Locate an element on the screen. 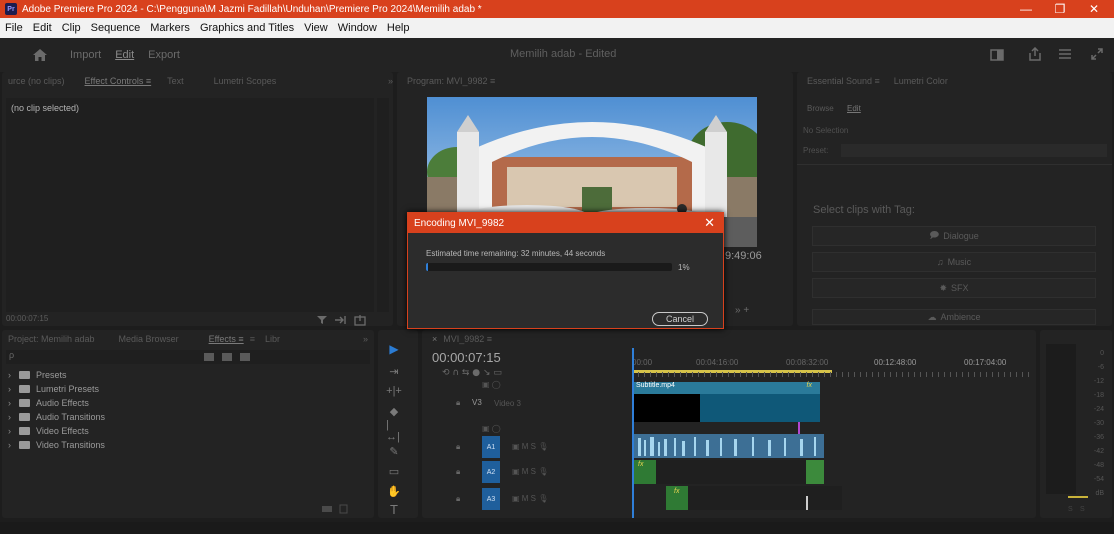 This screenshot has width=1114, height=534. type-tool-icon: T is located at coordinates (394, 509).